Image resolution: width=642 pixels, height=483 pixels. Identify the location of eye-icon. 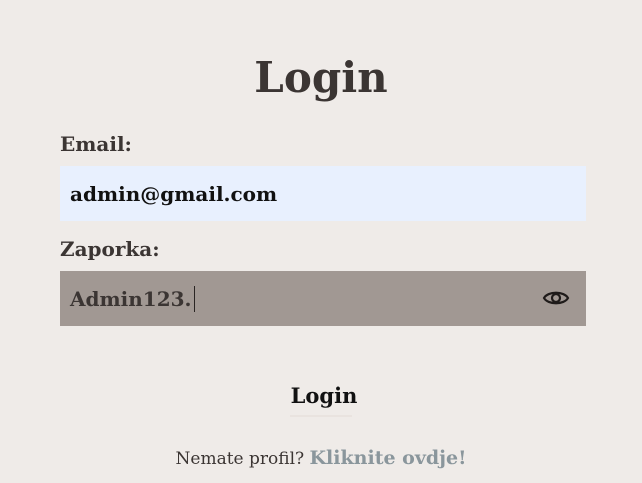
(556, 298).